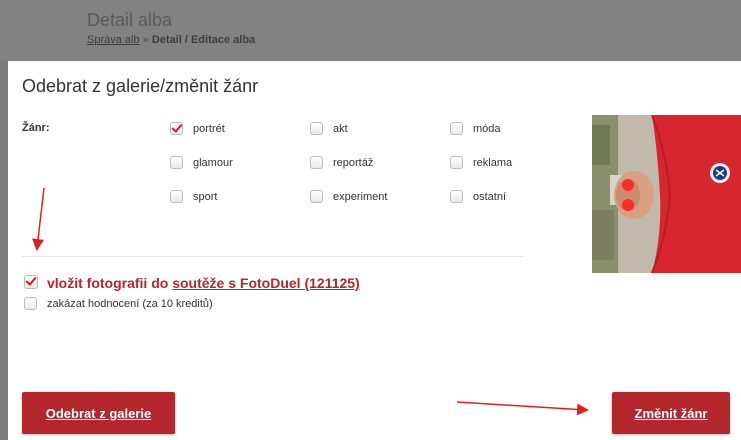 The image size is (741, 440). I want to click on genre-checkbox-moda, so click(456, 128).